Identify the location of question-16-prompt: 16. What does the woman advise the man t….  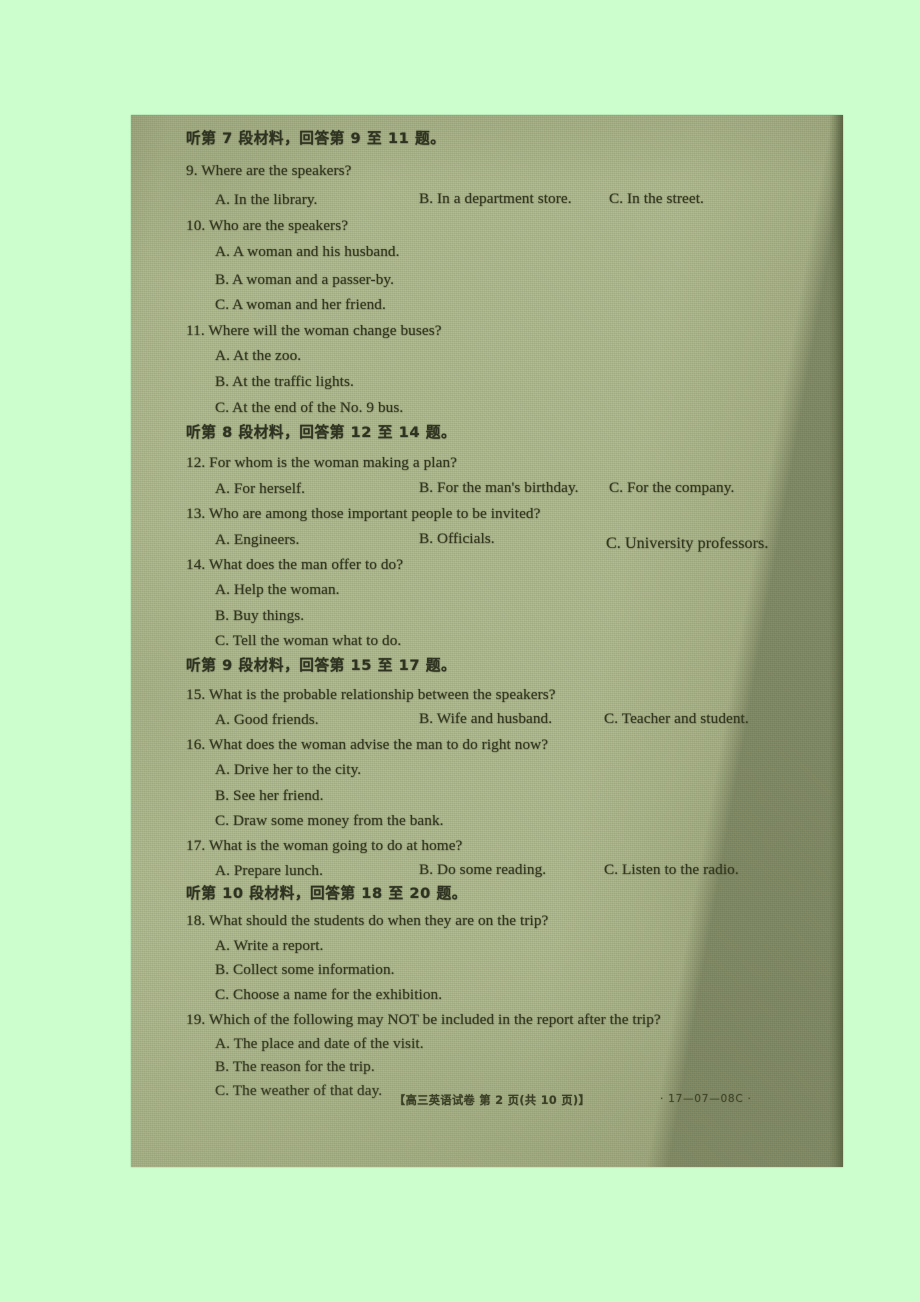
(367, 744).